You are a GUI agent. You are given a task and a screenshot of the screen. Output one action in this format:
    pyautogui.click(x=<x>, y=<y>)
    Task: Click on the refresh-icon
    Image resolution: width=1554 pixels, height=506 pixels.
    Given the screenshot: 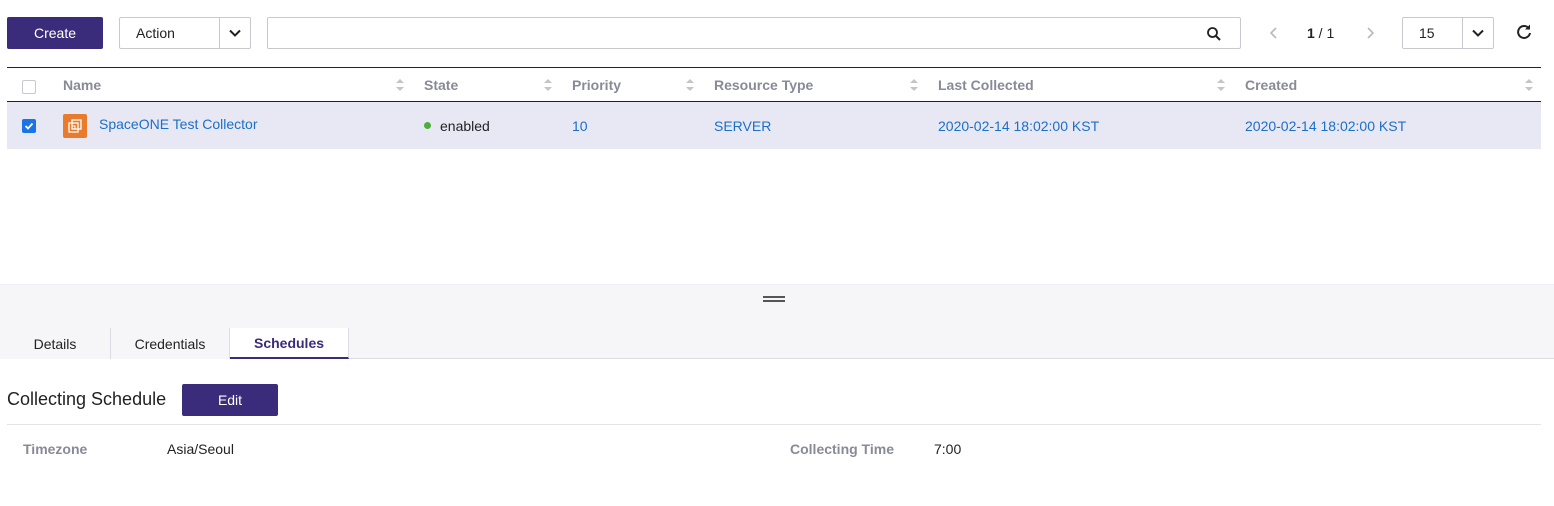 What is the action you would take?
    pyautogui.click(x=1524, y=33)
    